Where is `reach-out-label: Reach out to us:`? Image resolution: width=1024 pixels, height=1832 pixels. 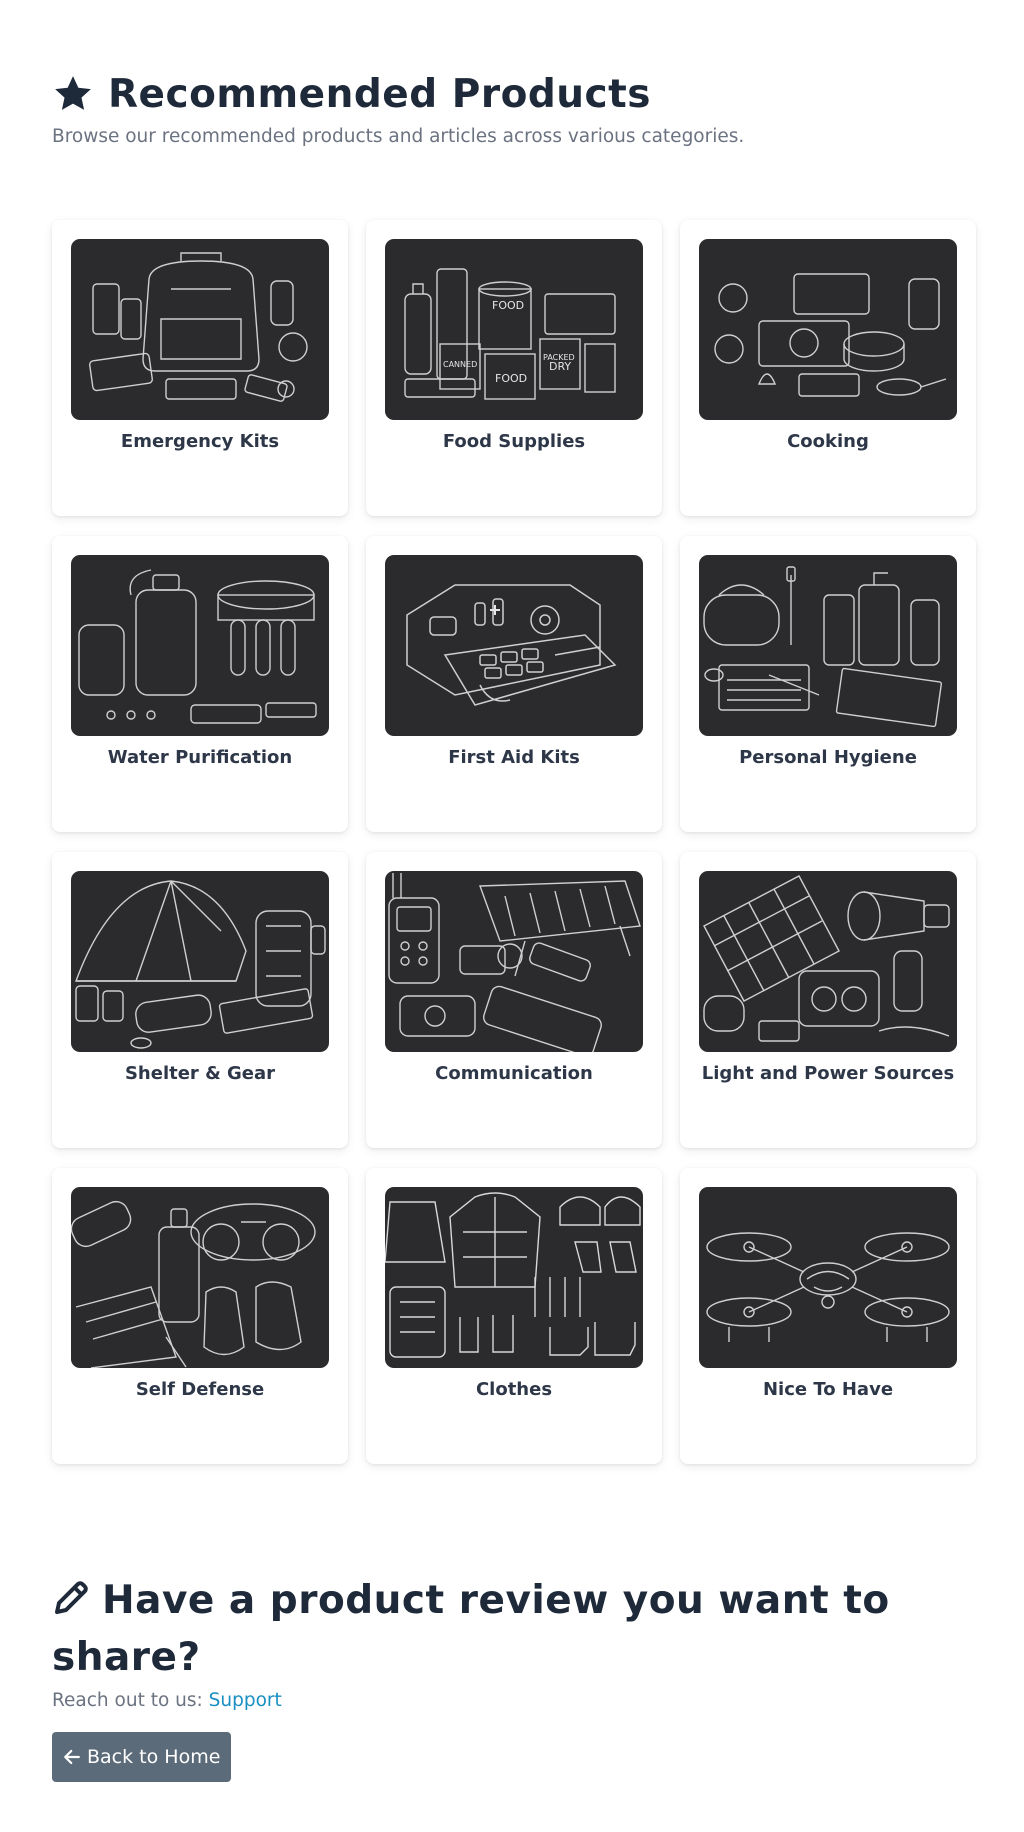 reach-out-label: Reach out to us: is located at coordinates (130, 1700).